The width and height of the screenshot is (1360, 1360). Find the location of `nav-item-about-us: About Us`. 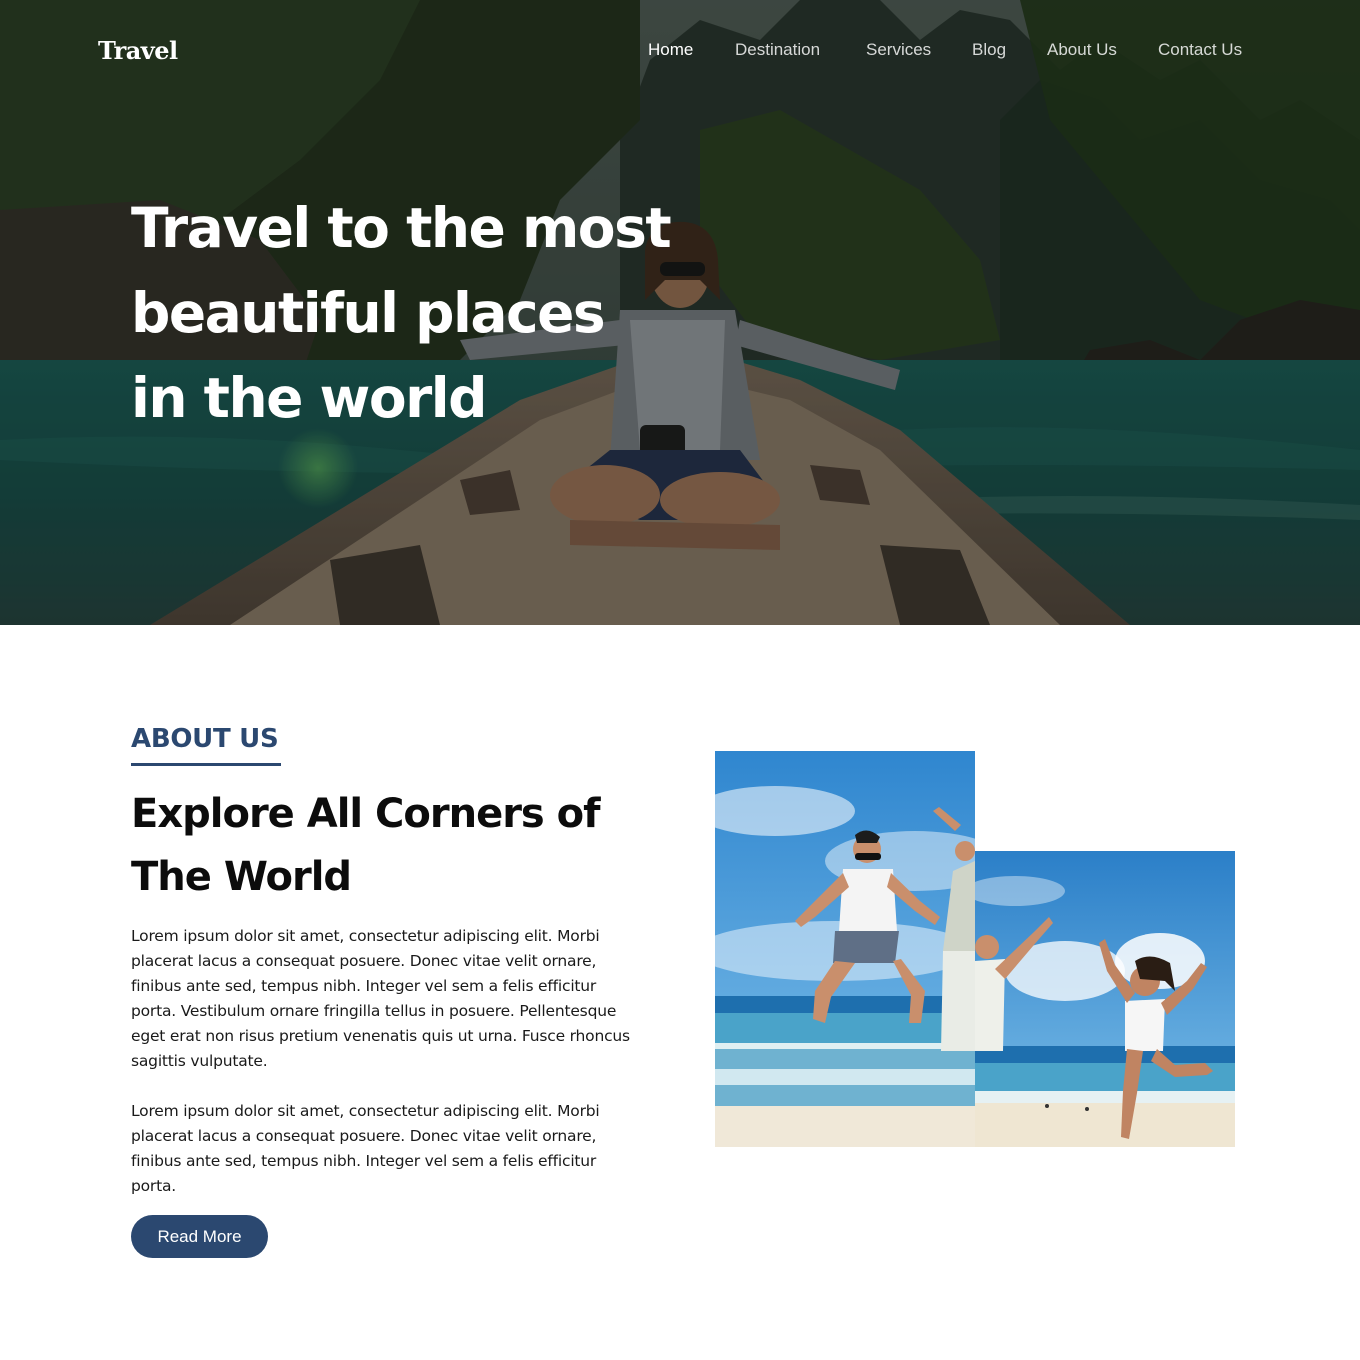

nav-item-about-us: About Us is located at coordinates (1082, 50).